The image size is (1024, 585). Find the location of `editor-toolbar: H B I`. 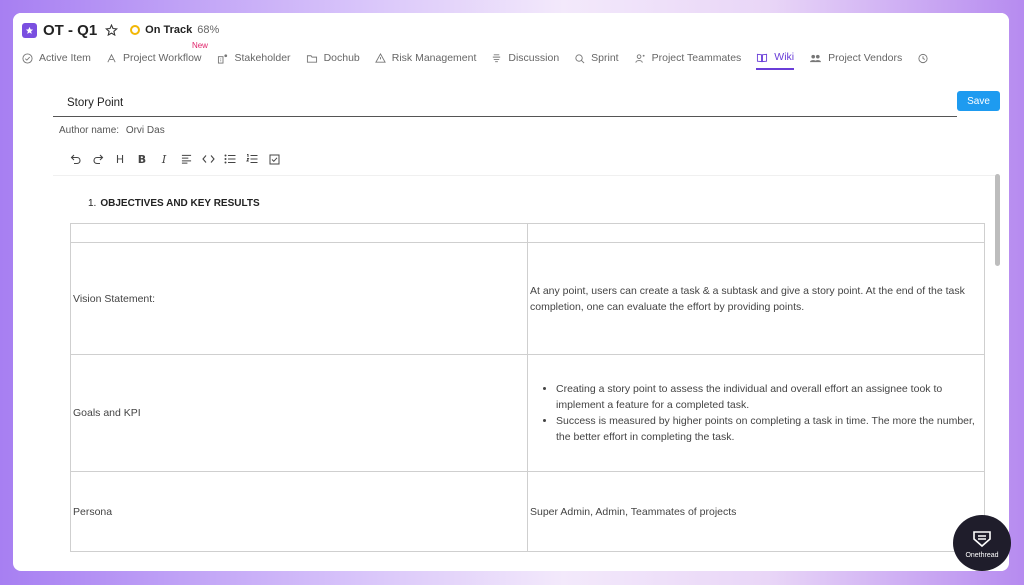

editor-toolbar: H B I is located at coordinates (175, 159).